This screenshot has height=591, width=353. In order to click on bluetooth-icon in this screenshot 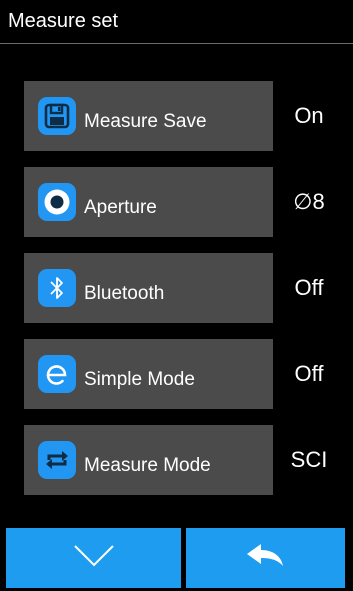, I will do `click(57, 288)`.